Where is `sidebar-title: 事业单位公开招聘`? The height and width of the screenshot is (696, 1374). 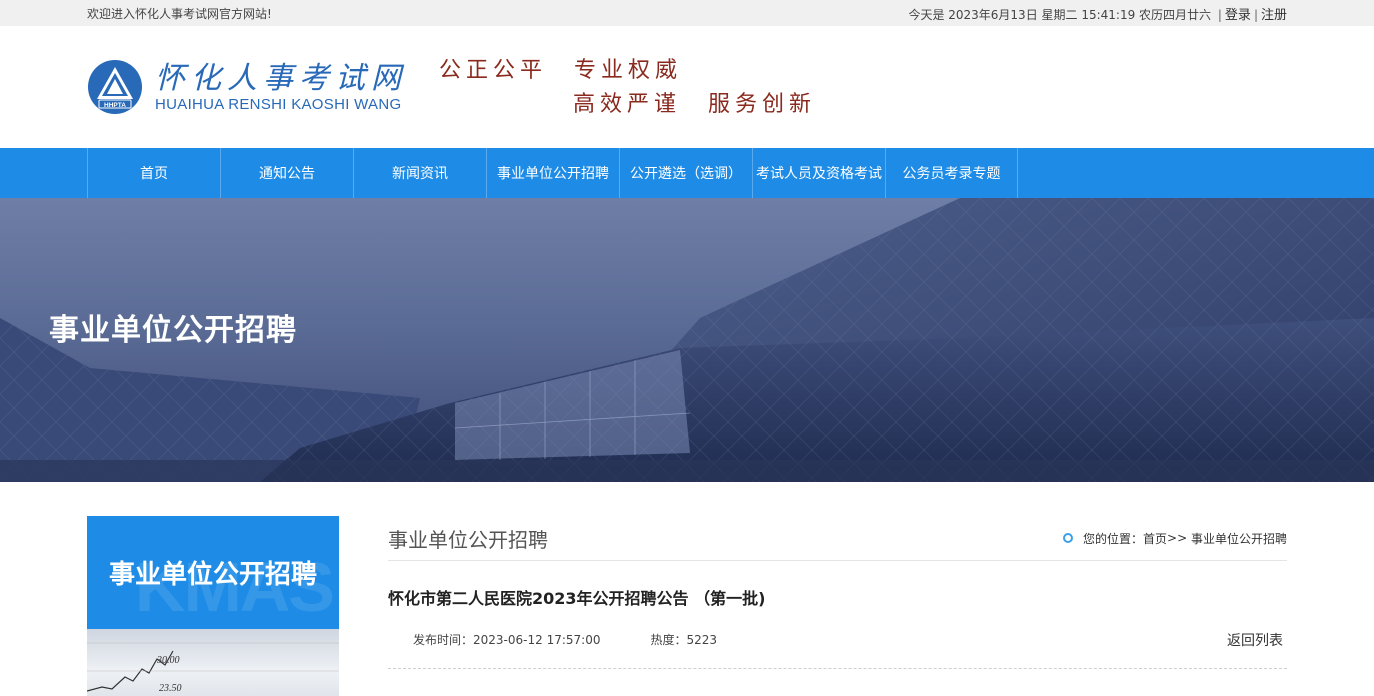
sidebar-title: 事业单位公开招聘 is located at coordinates (212, 575).